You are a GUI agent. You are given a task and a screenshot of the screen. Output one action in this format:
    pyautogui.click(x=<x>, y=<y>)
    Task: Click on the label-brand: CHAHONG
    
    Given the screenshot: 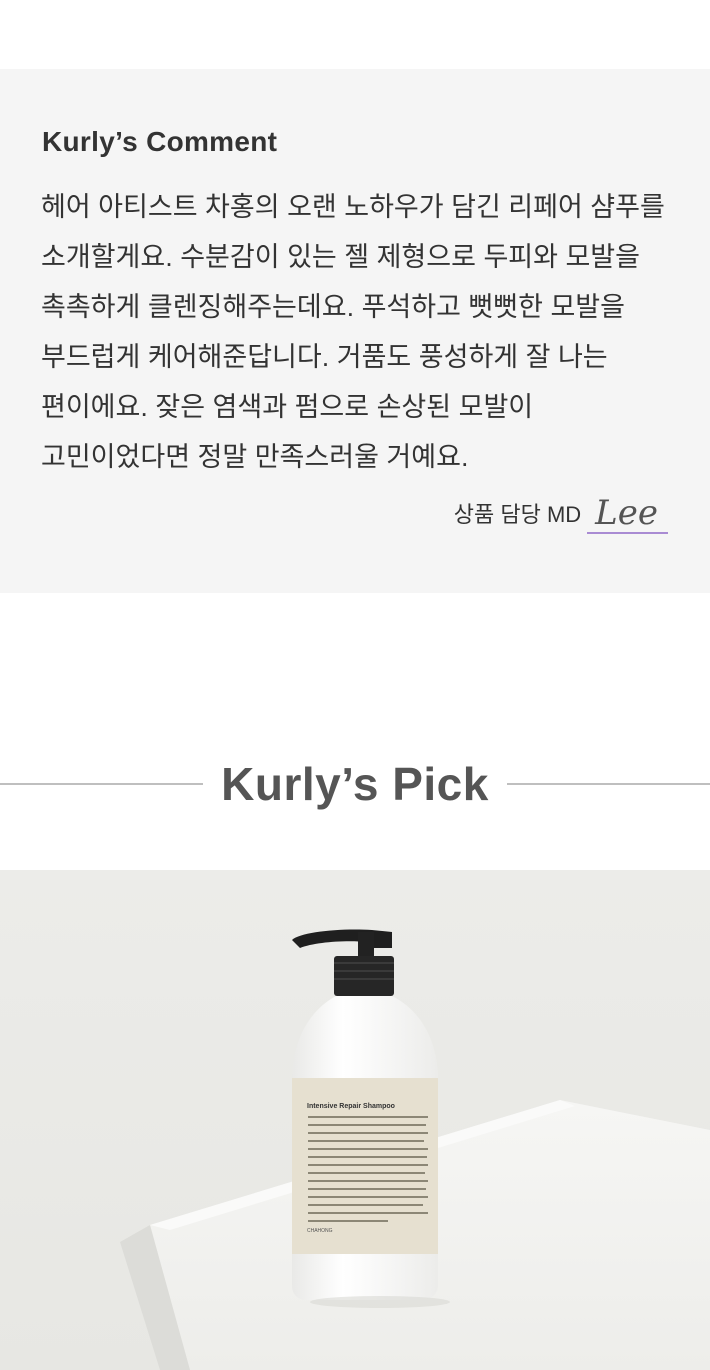 What is the action you would take?
    pyautogui.click(x=320, y=1231)
    